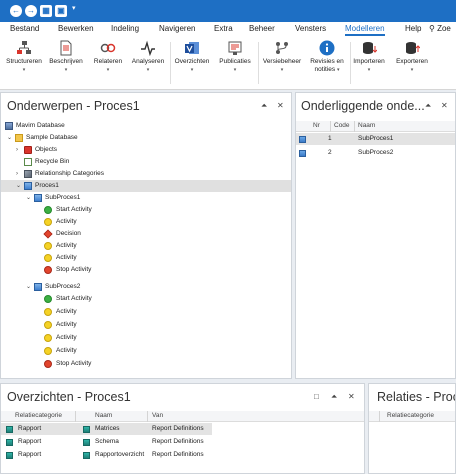 The height and width of the screenshot is (474, 456). Describe the element at coordinates (342, 125) in the screenshot. I see `column-header-code: Code` at that location.